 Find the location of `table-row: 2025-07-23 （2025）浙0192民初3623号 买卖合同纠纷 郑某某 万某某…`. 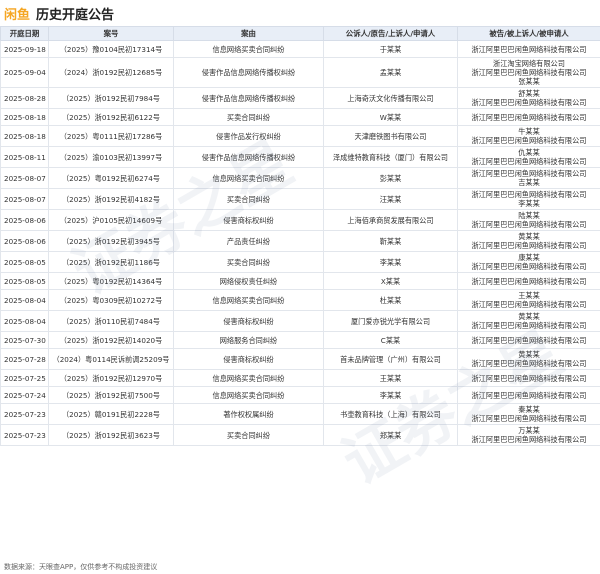

table-row: 2025-07-23 （2025）浙0192民初3623号 买卖合同纠纷 郑某某 万某某… is located at coordinates (300, 435).